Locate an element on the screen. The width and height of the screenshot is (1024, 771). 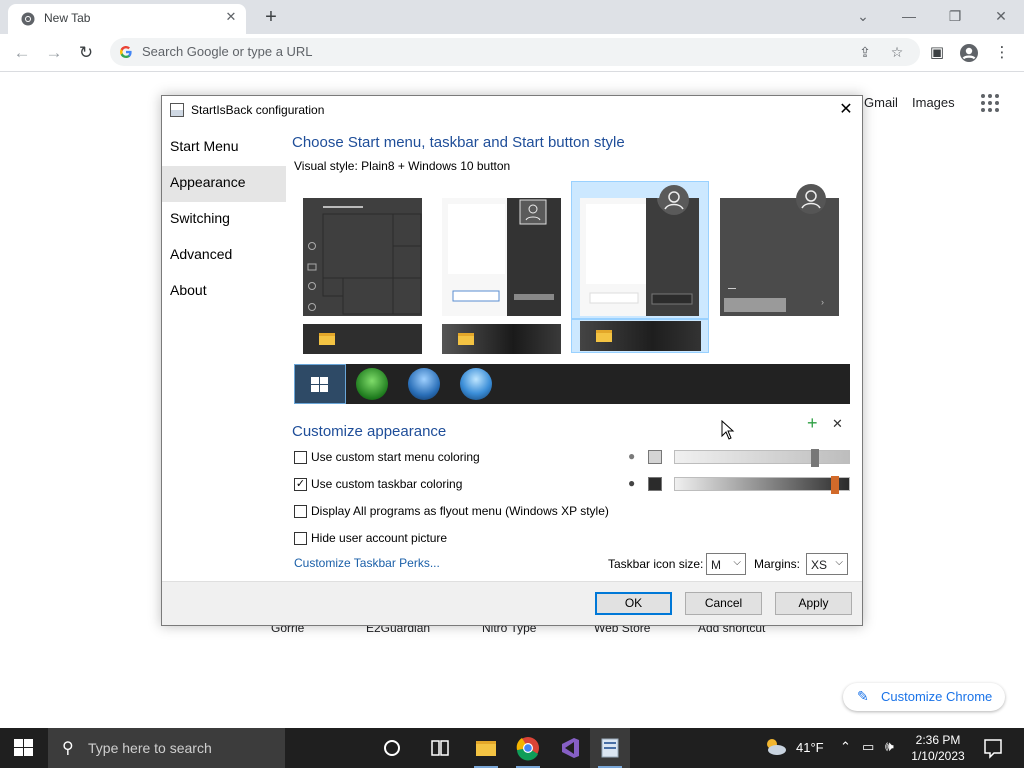
user-avatar-icon is located at coordinates (811, 199).